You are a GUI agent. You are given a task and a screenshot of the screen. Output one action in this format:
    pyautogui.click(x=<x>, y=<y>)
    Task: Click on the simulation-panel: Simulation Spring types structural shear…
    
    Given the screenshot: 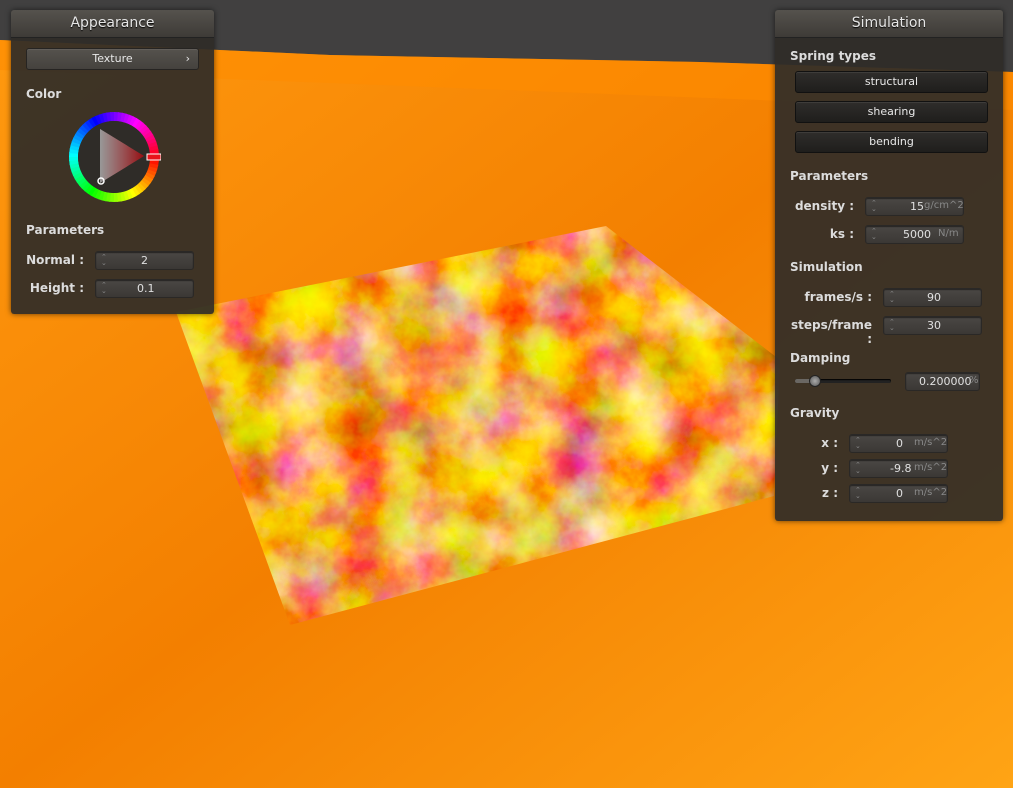 What is the action you would take?
    pyautogui.click(x=889, y=265)
    